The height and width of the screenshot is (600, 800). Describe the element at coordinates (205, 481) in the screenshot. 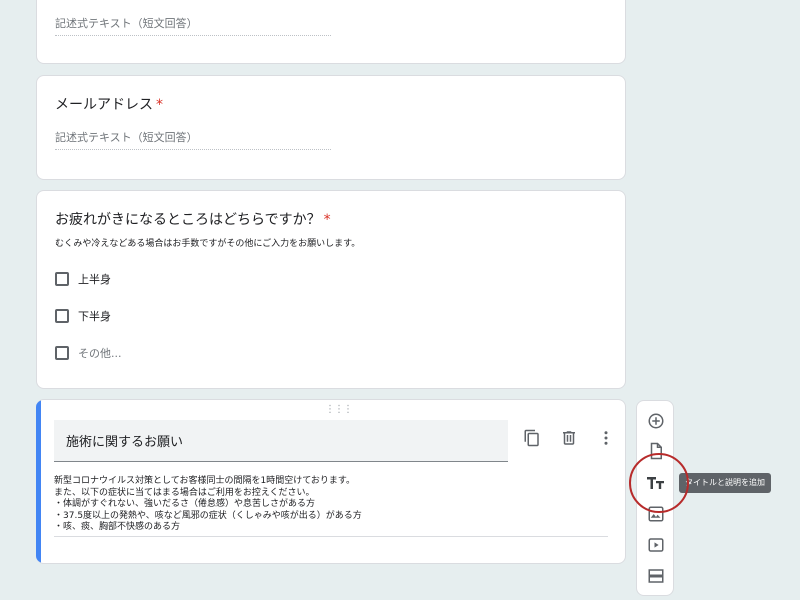

I see `description-line: 新型コロナウイルス対策としてお客様同士の間隔を1時間空けております。` at that location.